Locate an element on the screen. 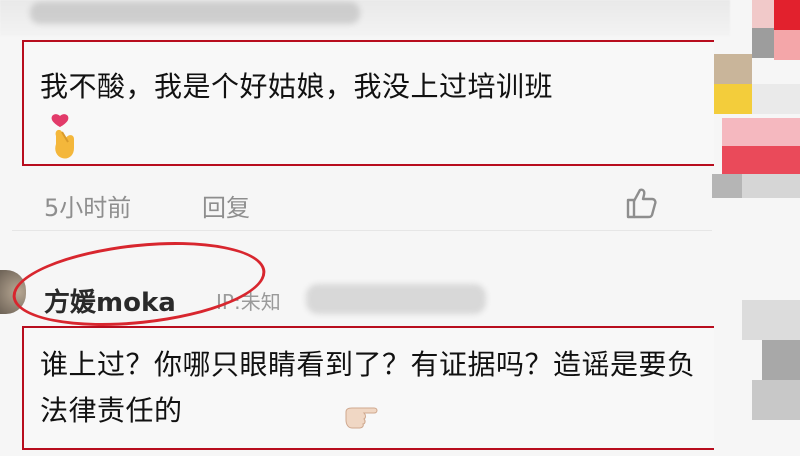 The height and width of the screenshot is (456, 800). pointing-hand-emoji-icon is located at coordinates (361, 418).